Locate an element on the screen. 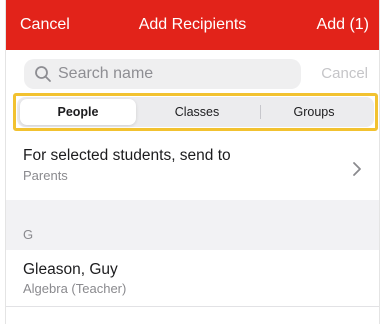  search-bar: Search name Cancel is located at coordinates (192, 74).